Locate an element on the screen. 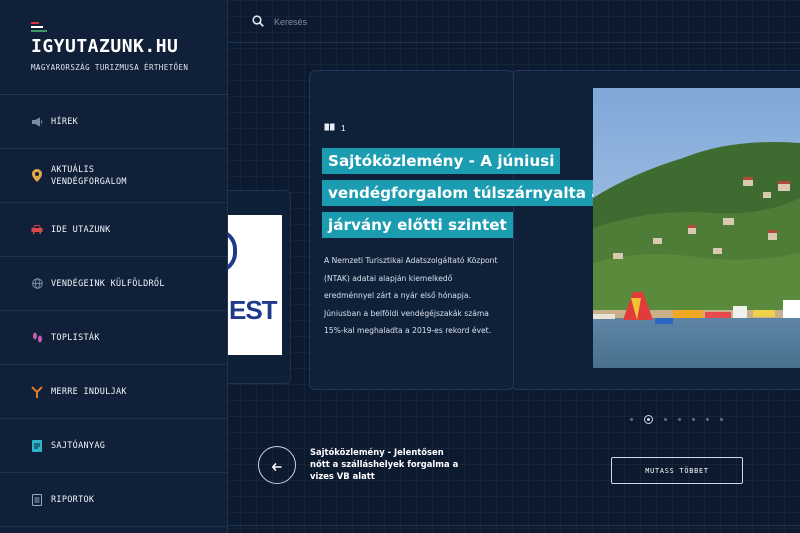 The image size is (800, 533). previous-article-button is located at coordinates (277, 465).